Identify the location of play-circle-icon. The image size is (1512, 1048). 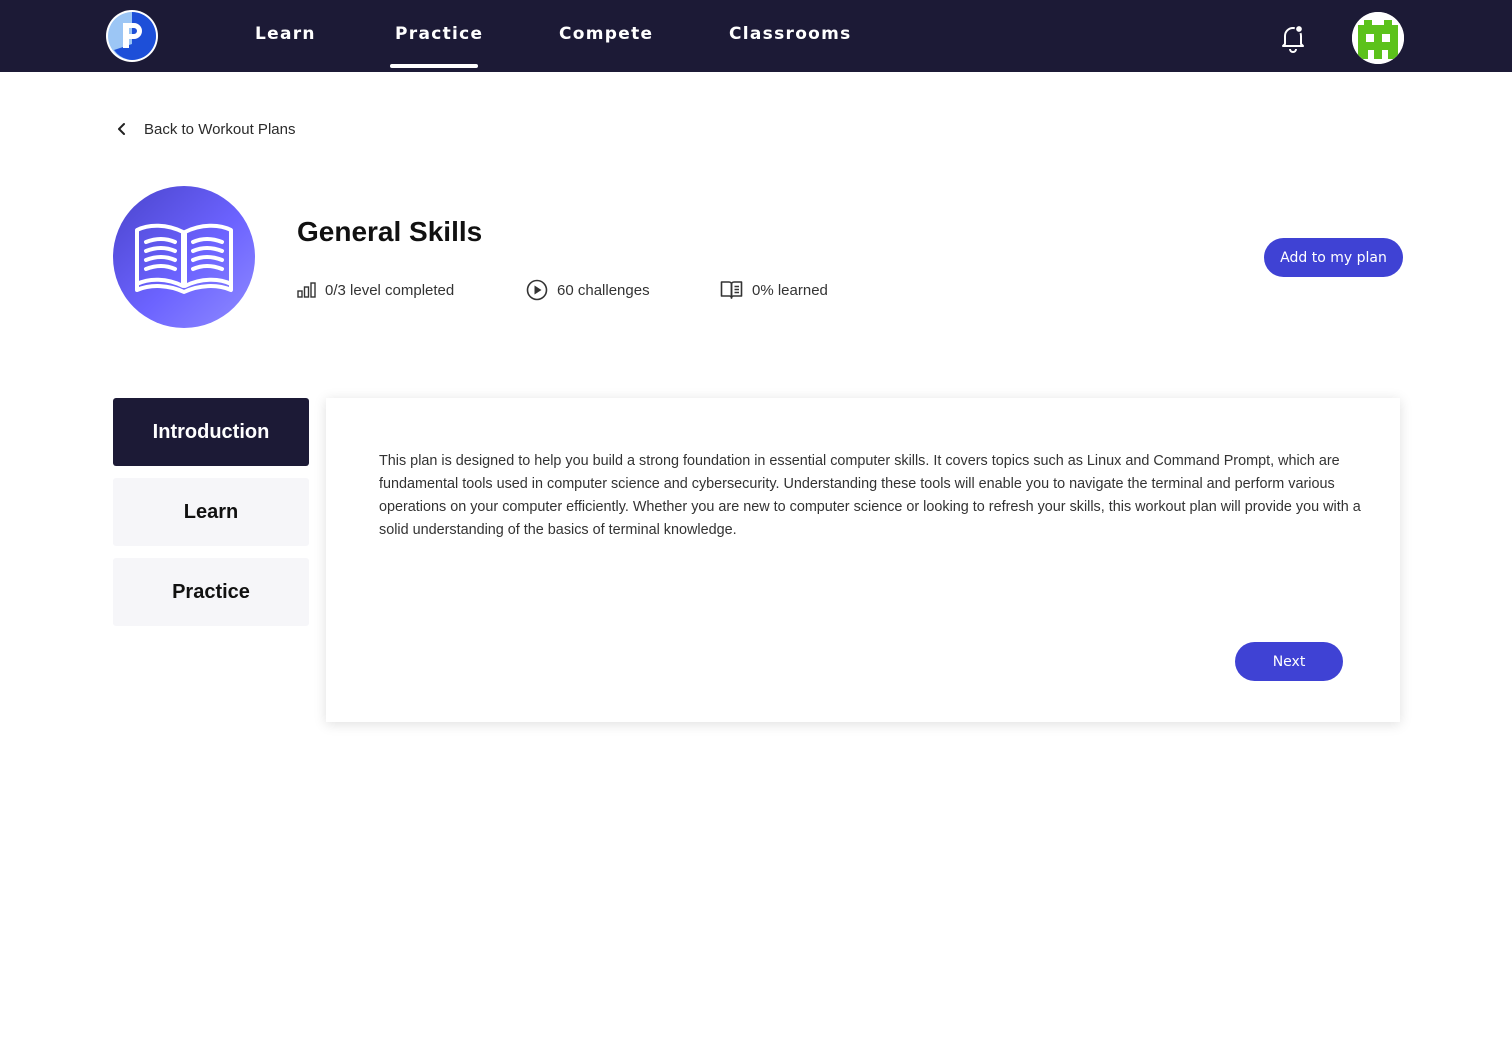
(537, 290).